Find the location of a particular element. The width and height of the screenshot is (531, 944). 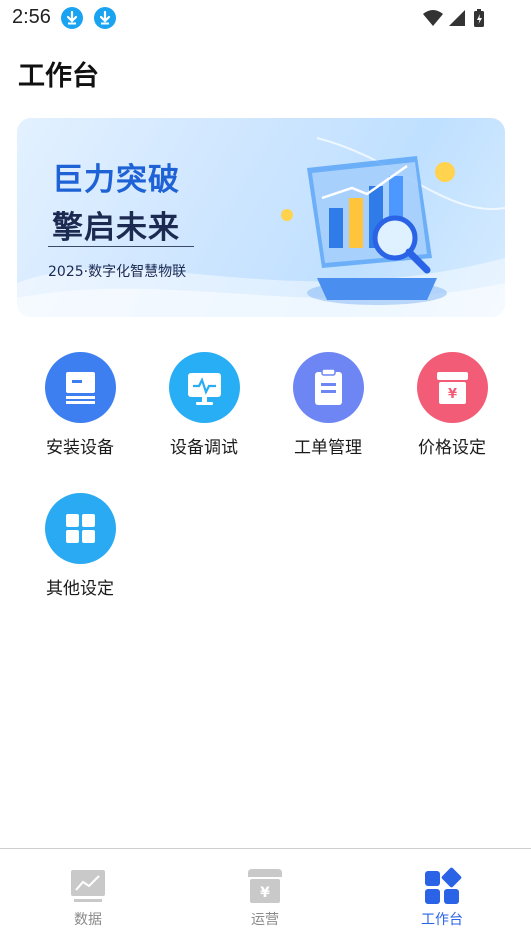

banner-3d-chart-illustration is located at coordinates (368, 230).